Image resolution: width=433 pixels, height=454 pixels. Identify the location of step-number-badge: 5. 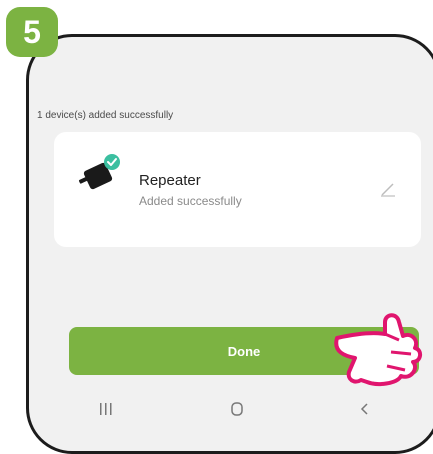
(32, 32).